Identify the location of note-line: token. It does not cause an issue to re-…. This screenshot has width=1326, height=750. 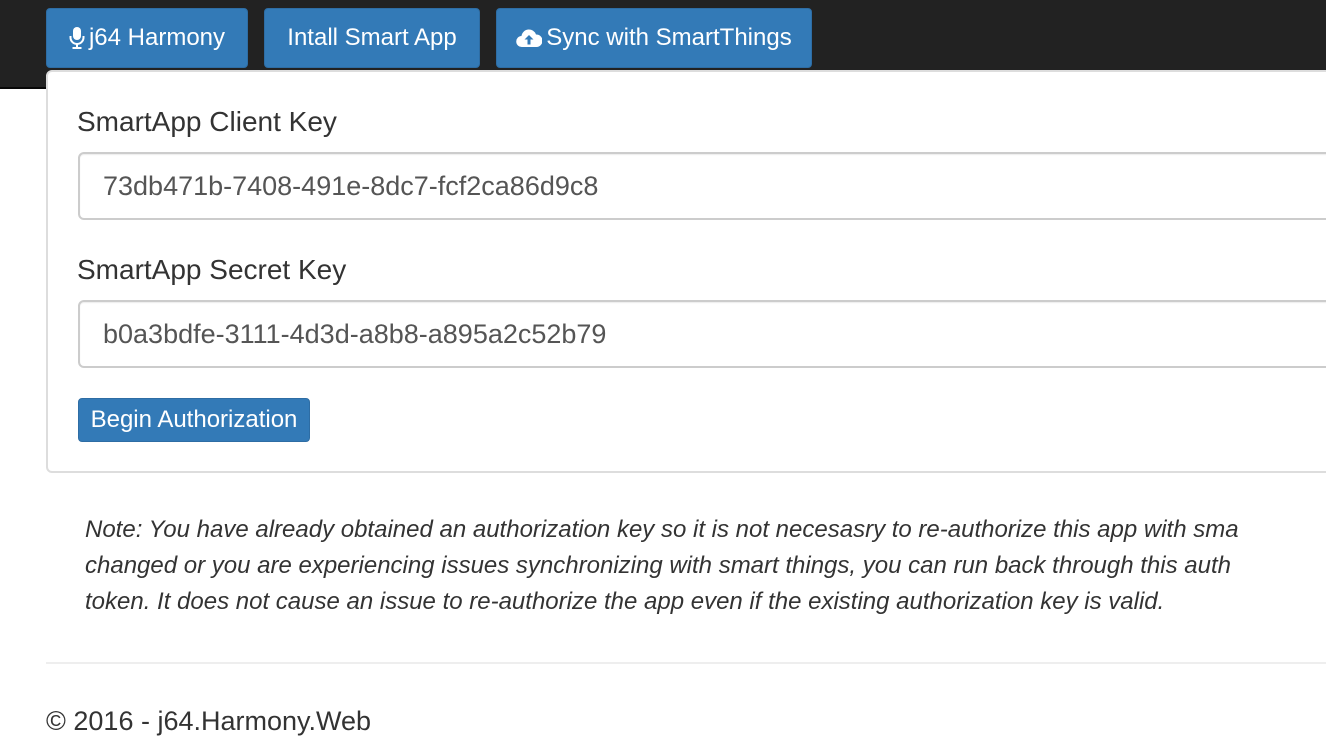
(625, 601).